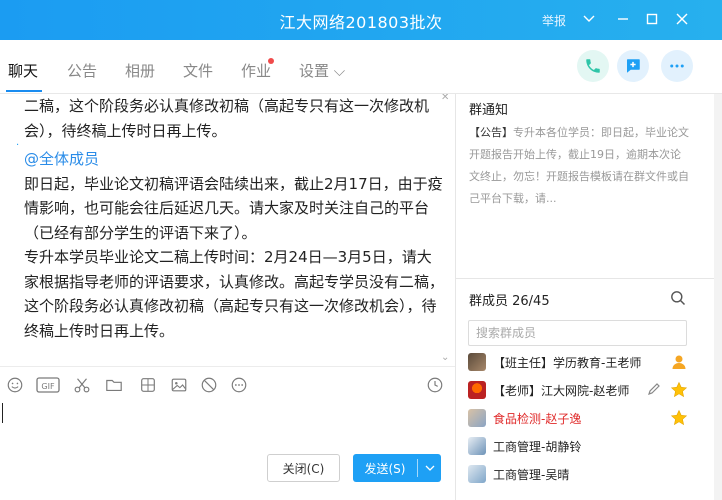 Image resolution: width=722 pixels, height=500 pixels. I want to click on gif-icon: GIF, so click(48, 385).